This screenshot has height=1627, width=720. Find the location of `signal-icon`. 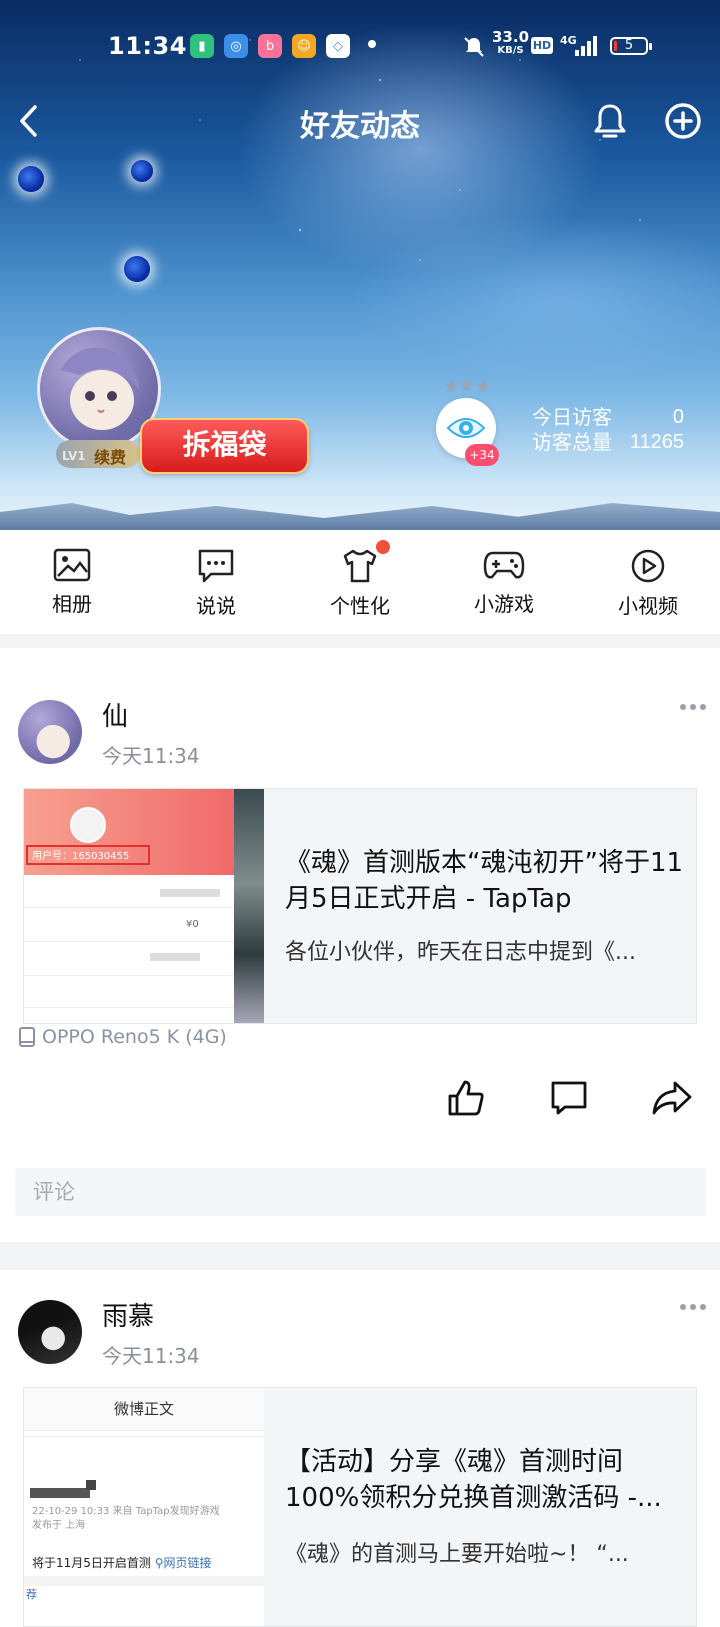

signal-icon is located at coordinates (586, 46).